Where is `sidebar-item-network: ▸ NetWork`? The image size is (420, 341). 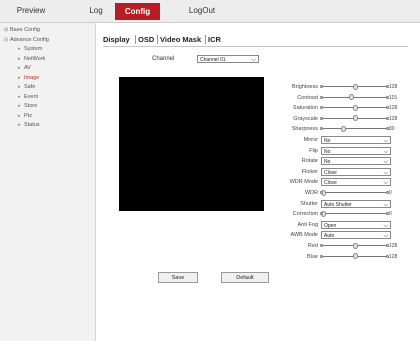
sidebar-item-network: ▸ NetWork is located at coordinates (31, 59).